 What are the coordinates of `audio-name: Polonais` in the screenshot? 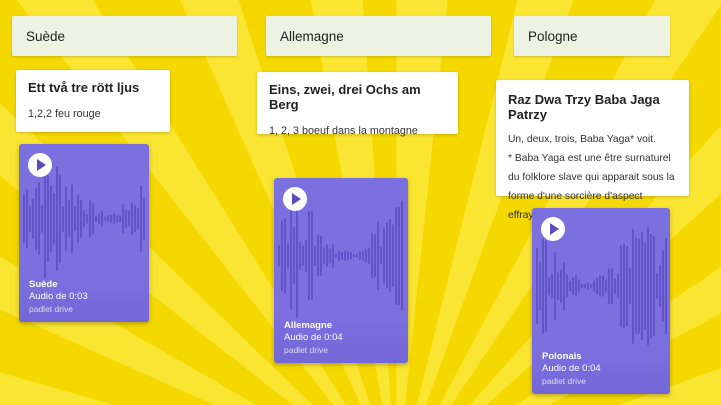 It's located at (562, 356).